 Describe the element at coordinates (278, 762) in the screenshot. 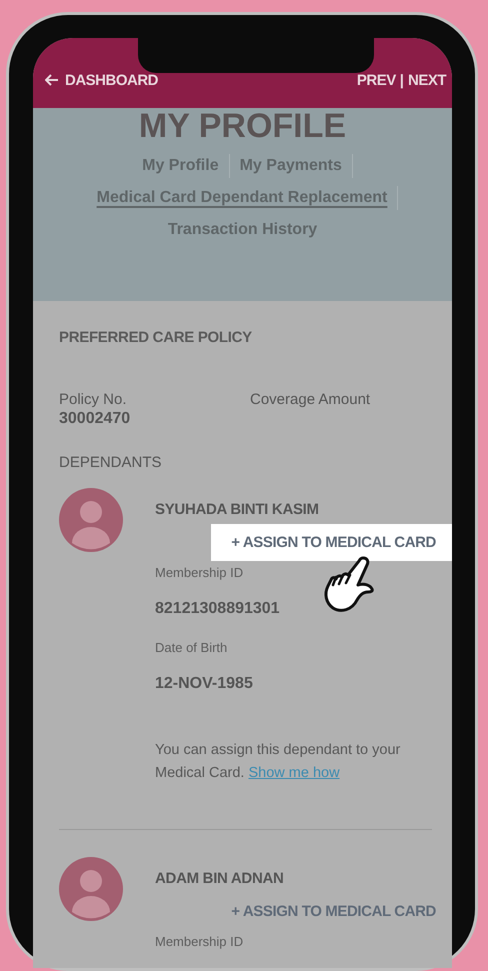

I see `assign-hint: You can assign this dependant to your Medical Card. Show me how` at that location.